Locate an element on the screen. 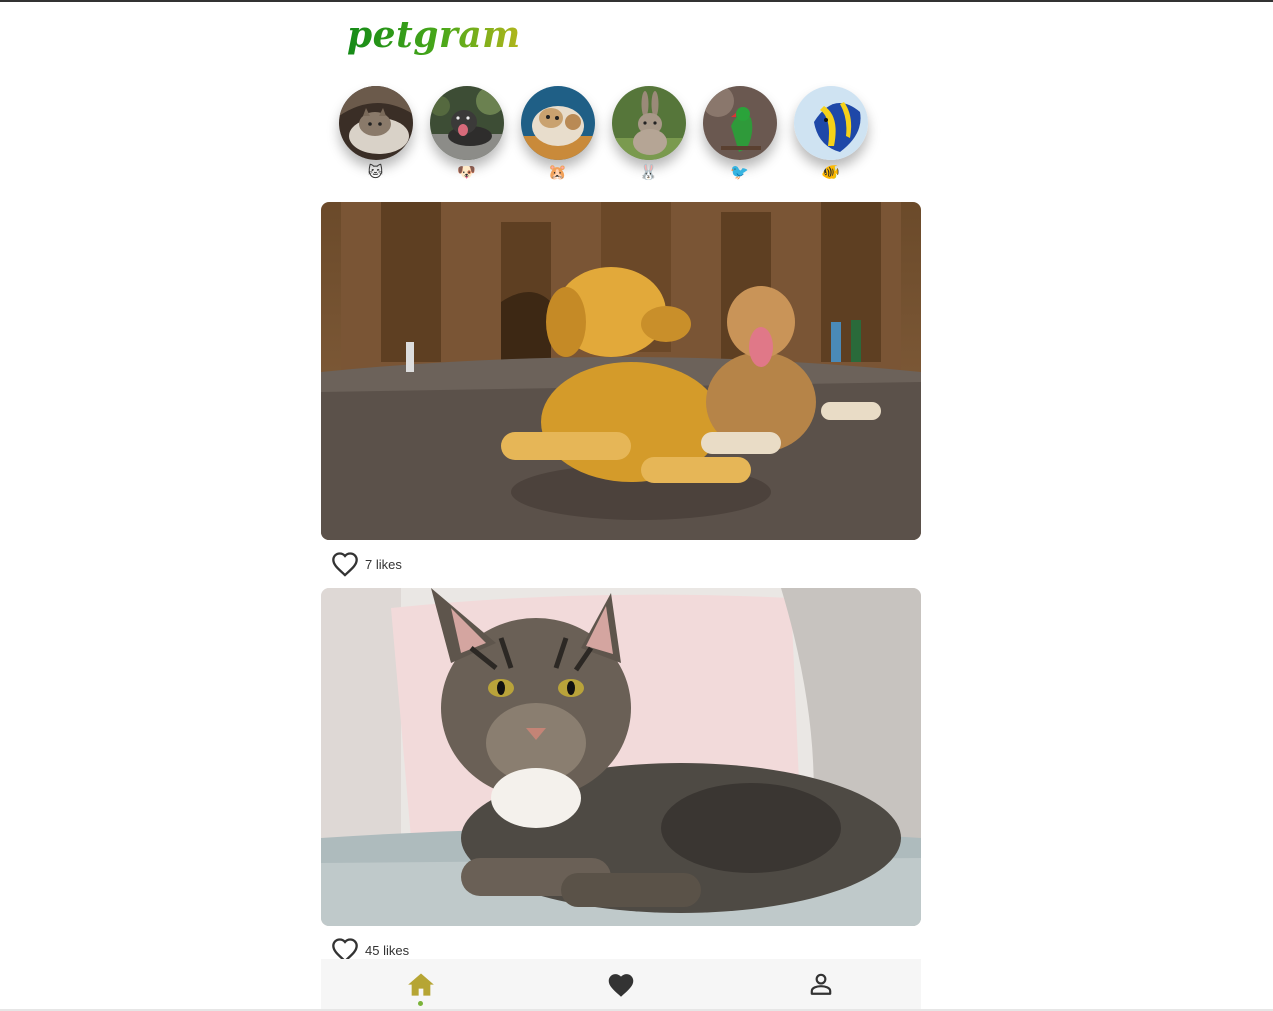 This screenshot has width=1273, height=1011. like-count: 7 likes is located at coordinates (383, 564).